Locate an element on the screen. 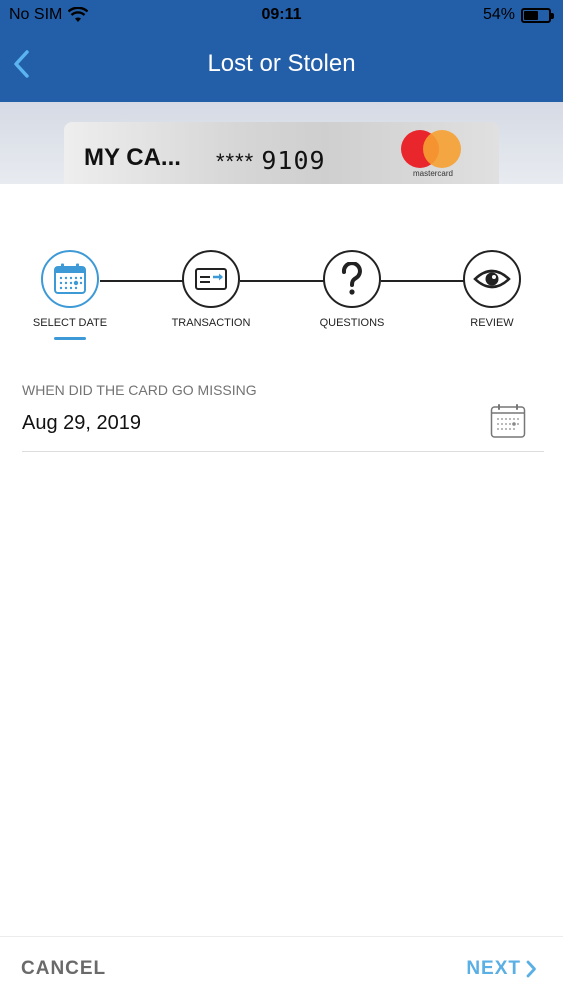 The image size is (563, 1000). status-right: 54% is located at coordinates (518, 15).